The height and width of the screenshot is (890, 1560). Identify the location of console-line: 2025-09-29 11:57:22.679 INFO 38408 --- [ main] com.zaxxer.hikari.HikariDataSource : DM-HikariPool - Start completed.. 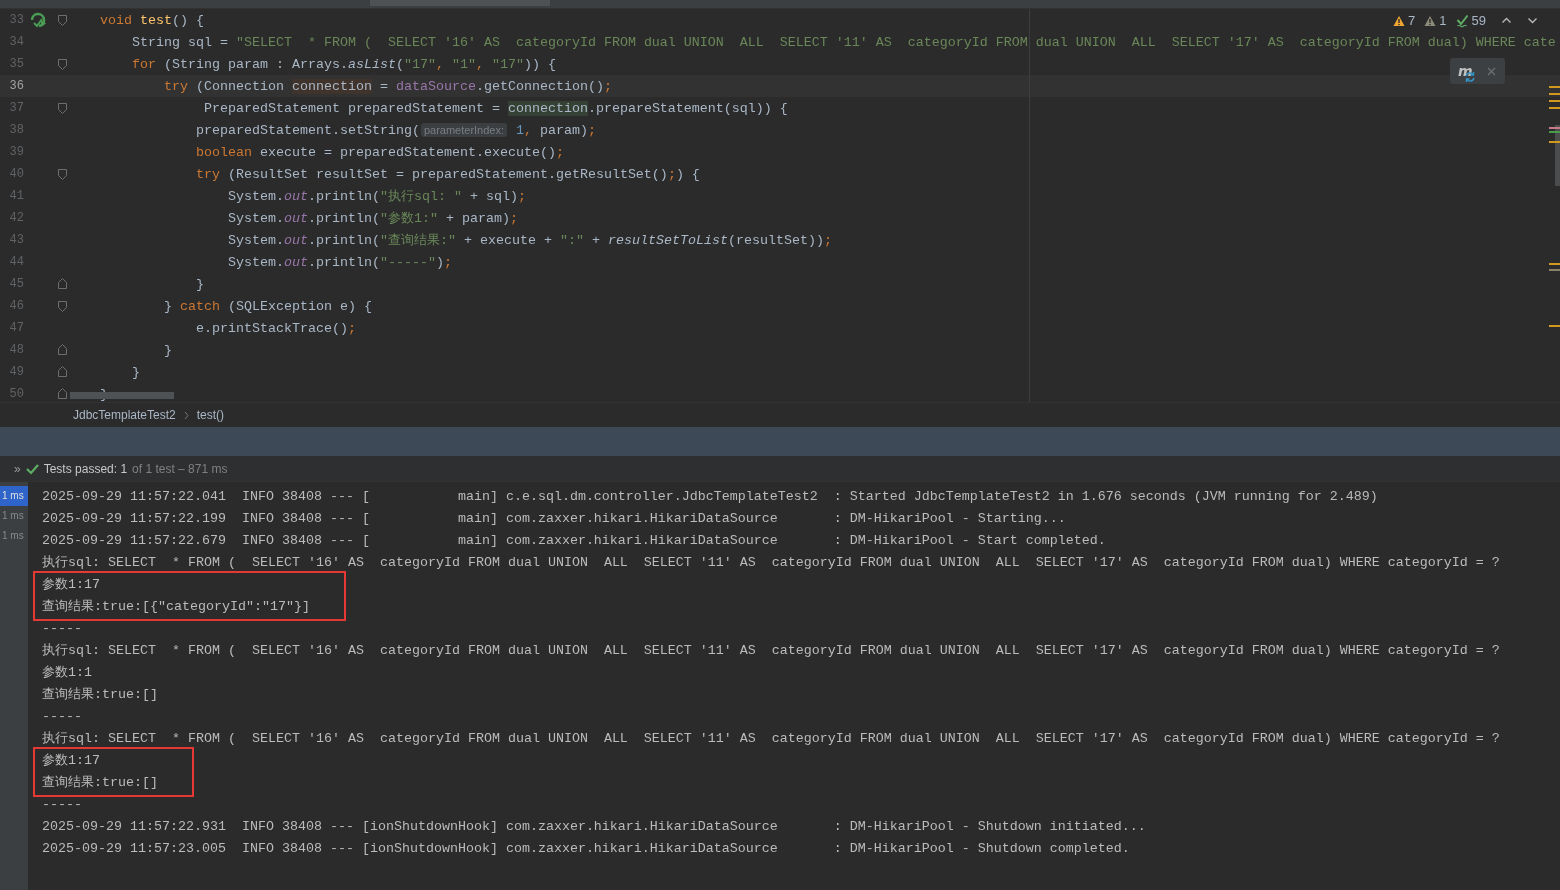
(574, 541).